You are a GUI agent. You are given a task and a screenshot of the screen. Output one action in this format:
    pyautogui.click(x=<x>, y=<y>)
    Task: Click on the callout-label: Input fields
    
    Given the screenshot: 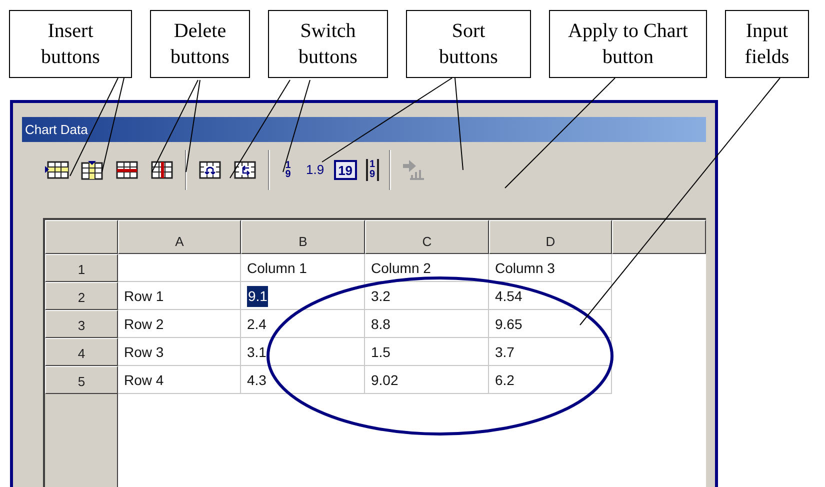 What is the action you would take?
    pyautogui.click(x=767, y=44)
    